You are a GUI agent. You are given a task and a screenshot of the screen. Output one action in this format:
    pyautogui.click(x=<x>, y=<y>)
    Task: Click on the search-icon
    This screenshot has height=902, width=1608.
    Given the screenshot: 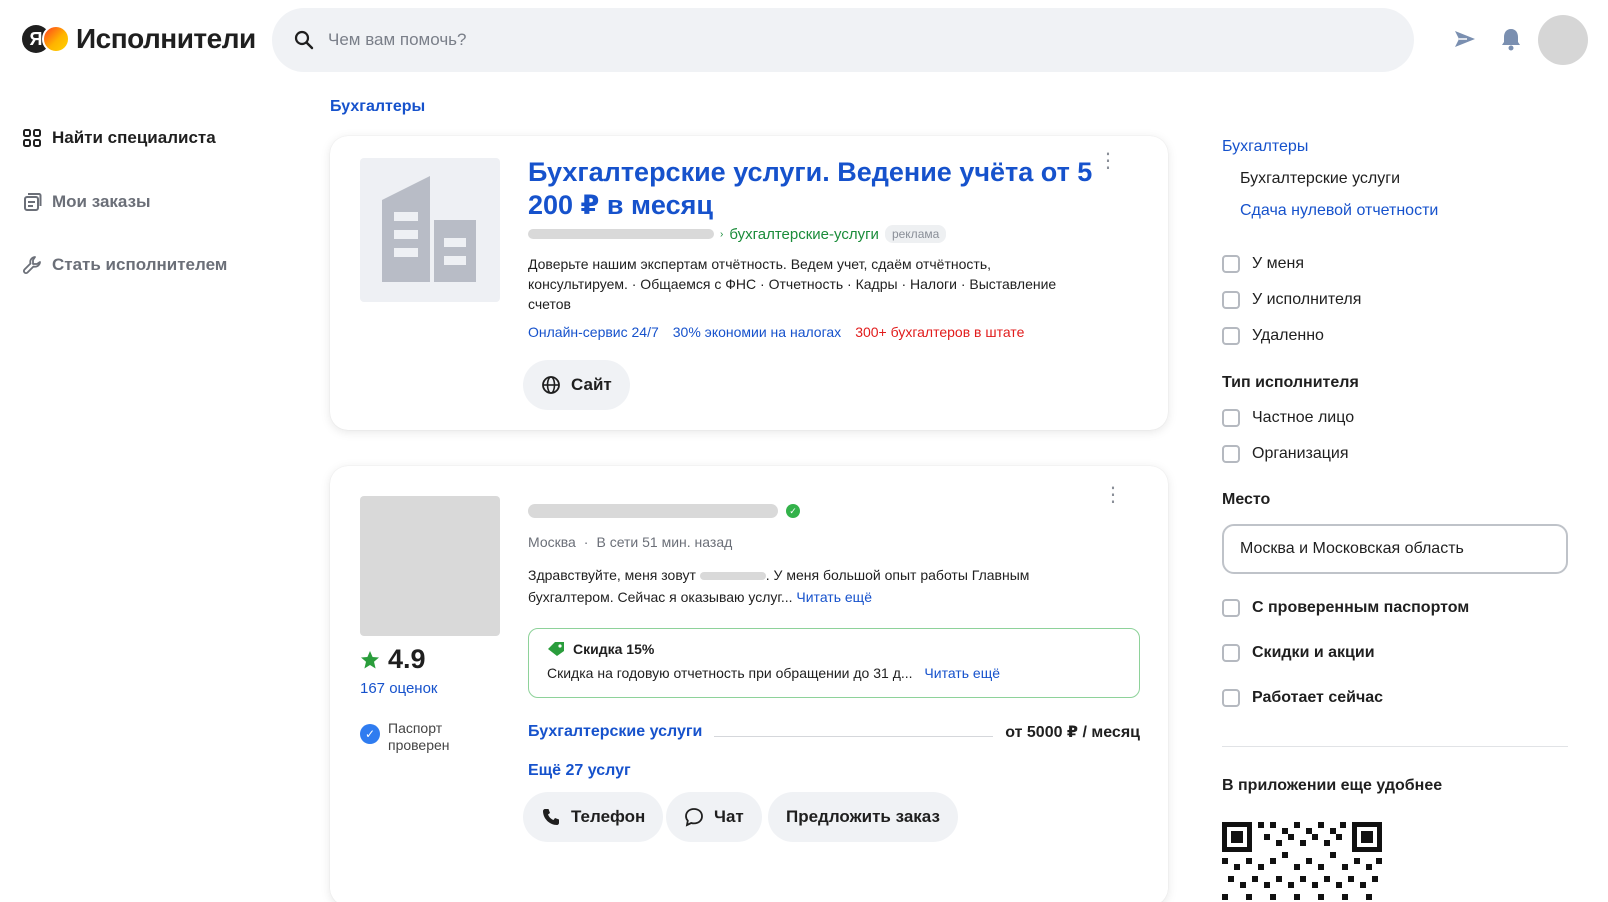 What is the action you would take?
    pyautogui.click(x=304, y=40)
    